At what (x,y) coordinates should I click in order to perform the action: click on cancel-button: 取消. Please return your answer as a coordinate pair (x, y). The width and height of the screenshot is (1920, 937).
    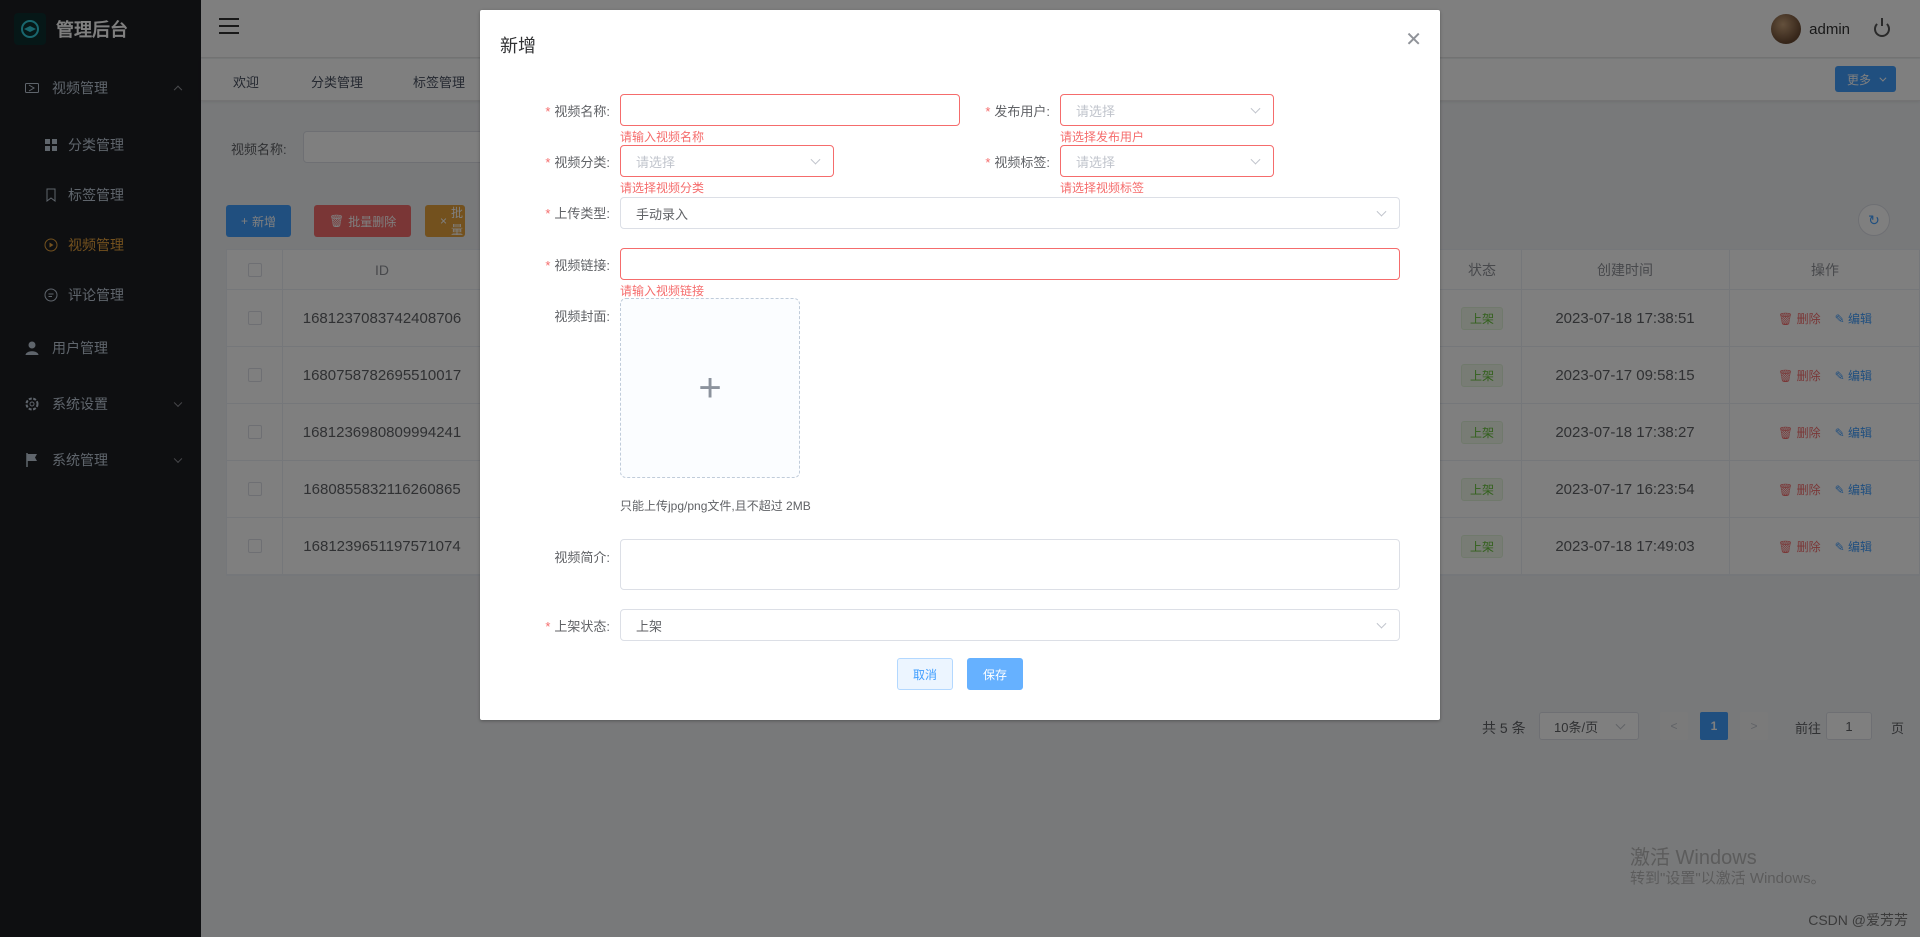
    Looking at the image, I should click on (925, 674).